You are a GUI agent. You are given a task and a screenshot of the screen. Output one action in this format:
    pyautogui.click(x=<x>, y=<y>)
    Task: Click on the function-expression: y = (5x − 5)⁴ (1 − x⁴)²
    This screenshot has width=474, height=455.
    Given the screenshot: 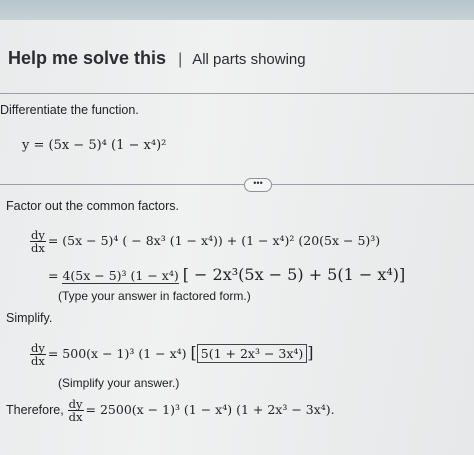 What is the action you would take?
    pyautogui.click(x=94, y=145)
    